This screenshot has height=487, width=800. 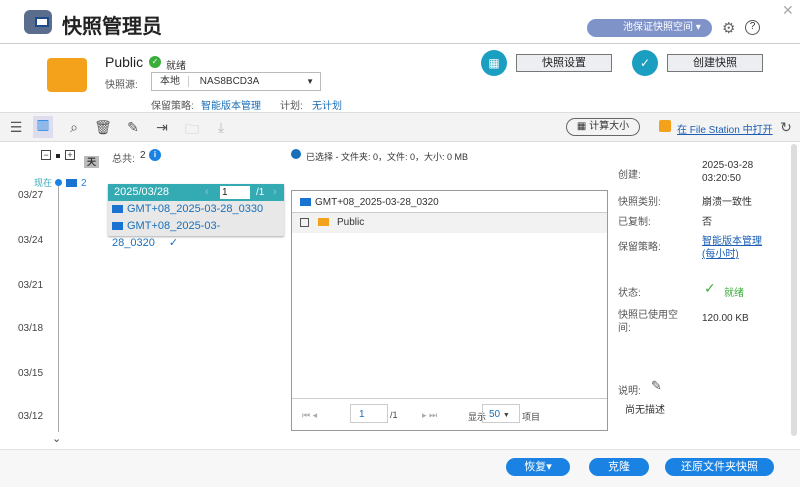 What do you see at coordinates (84, 183) in the screenshot?
I see `now-count: 2` at bounding box center [84, 183].